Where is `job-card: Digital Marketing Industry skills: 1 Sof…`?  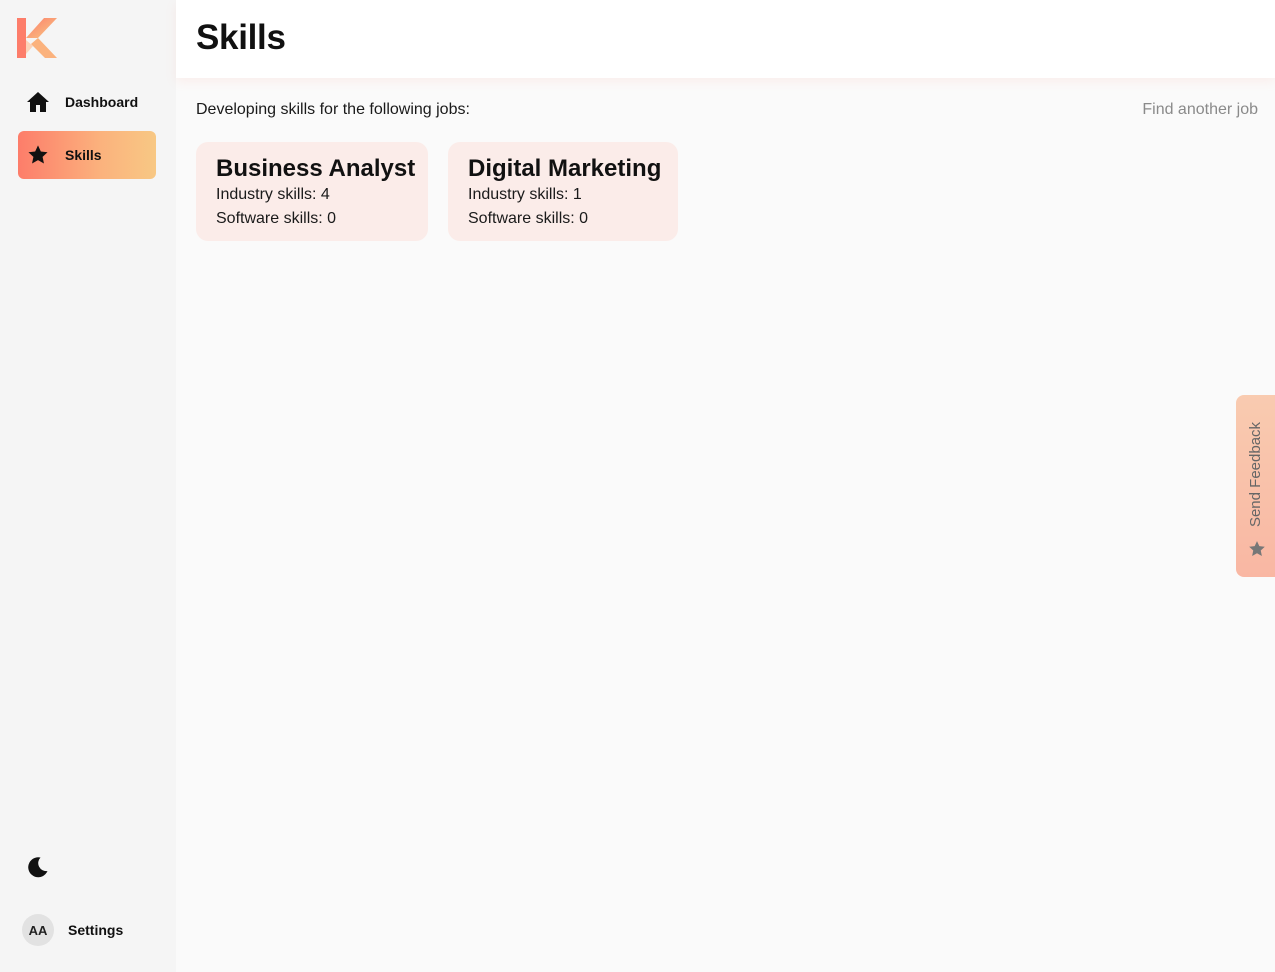
job-card: Digital Marketing Industry skills: 1 Sof… is located at coordinates (563, 191).